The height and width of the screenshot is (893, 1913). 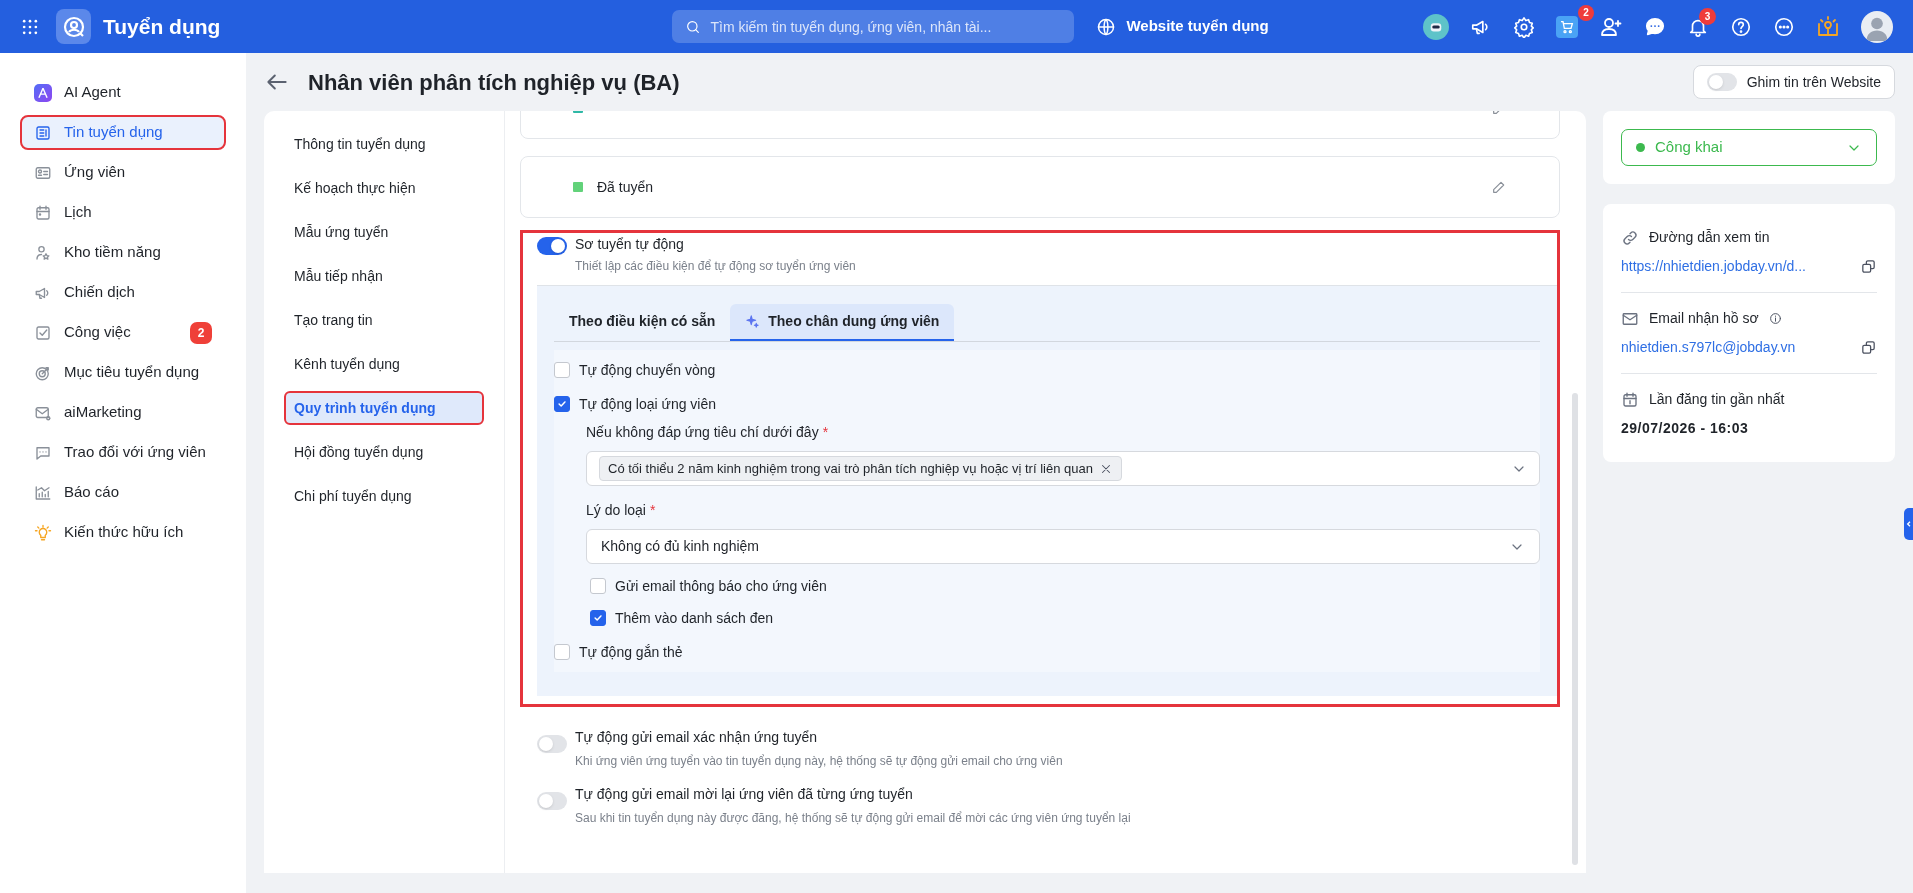 I want to click on chat-icon, so click(x=1655, y=26).